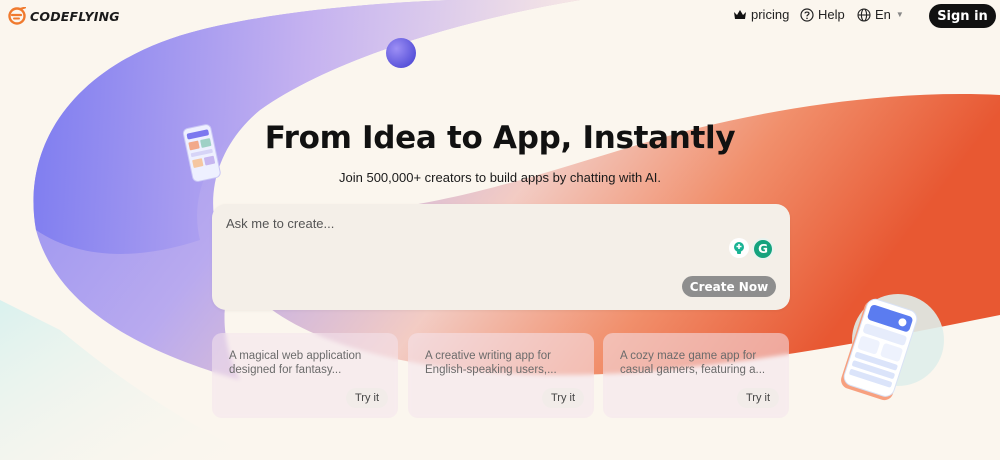 This screenshot has height=460, width=1000. What do you see at coordinates (807, 14) in the screenshot?
I see `question-circle-icon` at bounding box center [807, 14].